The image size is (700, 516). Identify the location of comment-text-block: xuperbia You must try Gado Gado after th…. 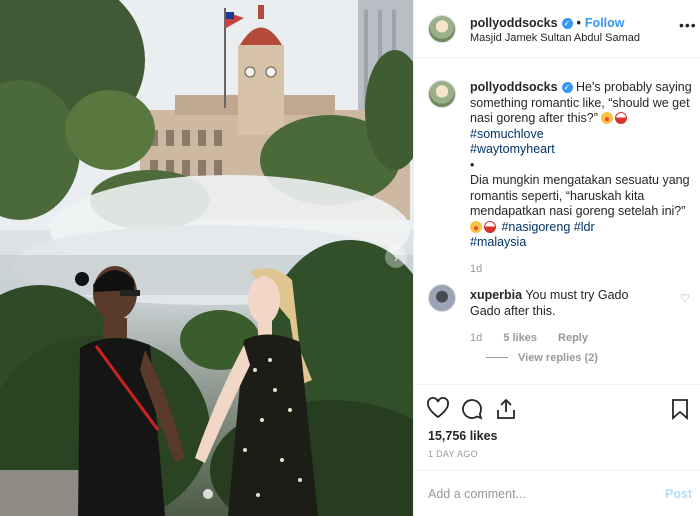
(565, 303).